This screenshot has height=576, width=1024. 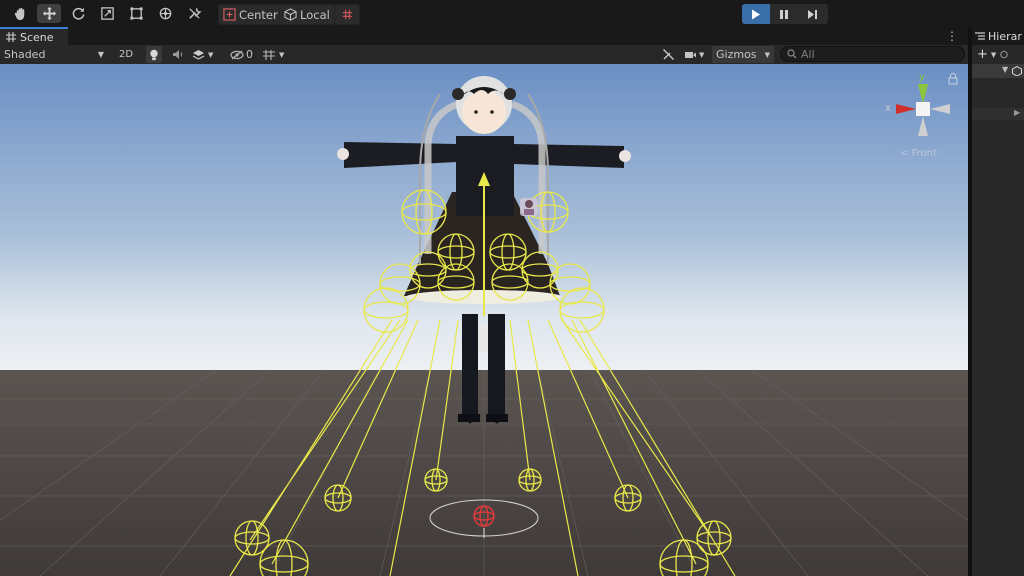 I want to click on tab-hierarchy-label: Hierar, so click(x=1005, y=36).